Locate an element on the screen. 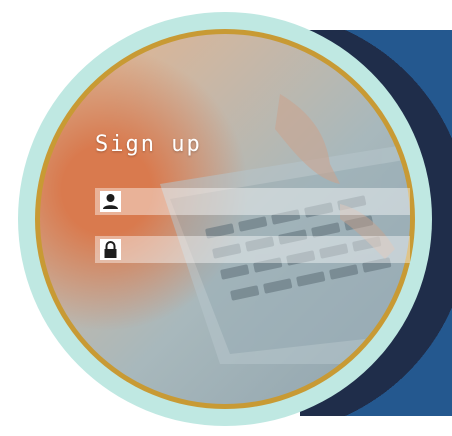 This screenshot has height=436, width=452. username-field is located at coordinates (252, 201).